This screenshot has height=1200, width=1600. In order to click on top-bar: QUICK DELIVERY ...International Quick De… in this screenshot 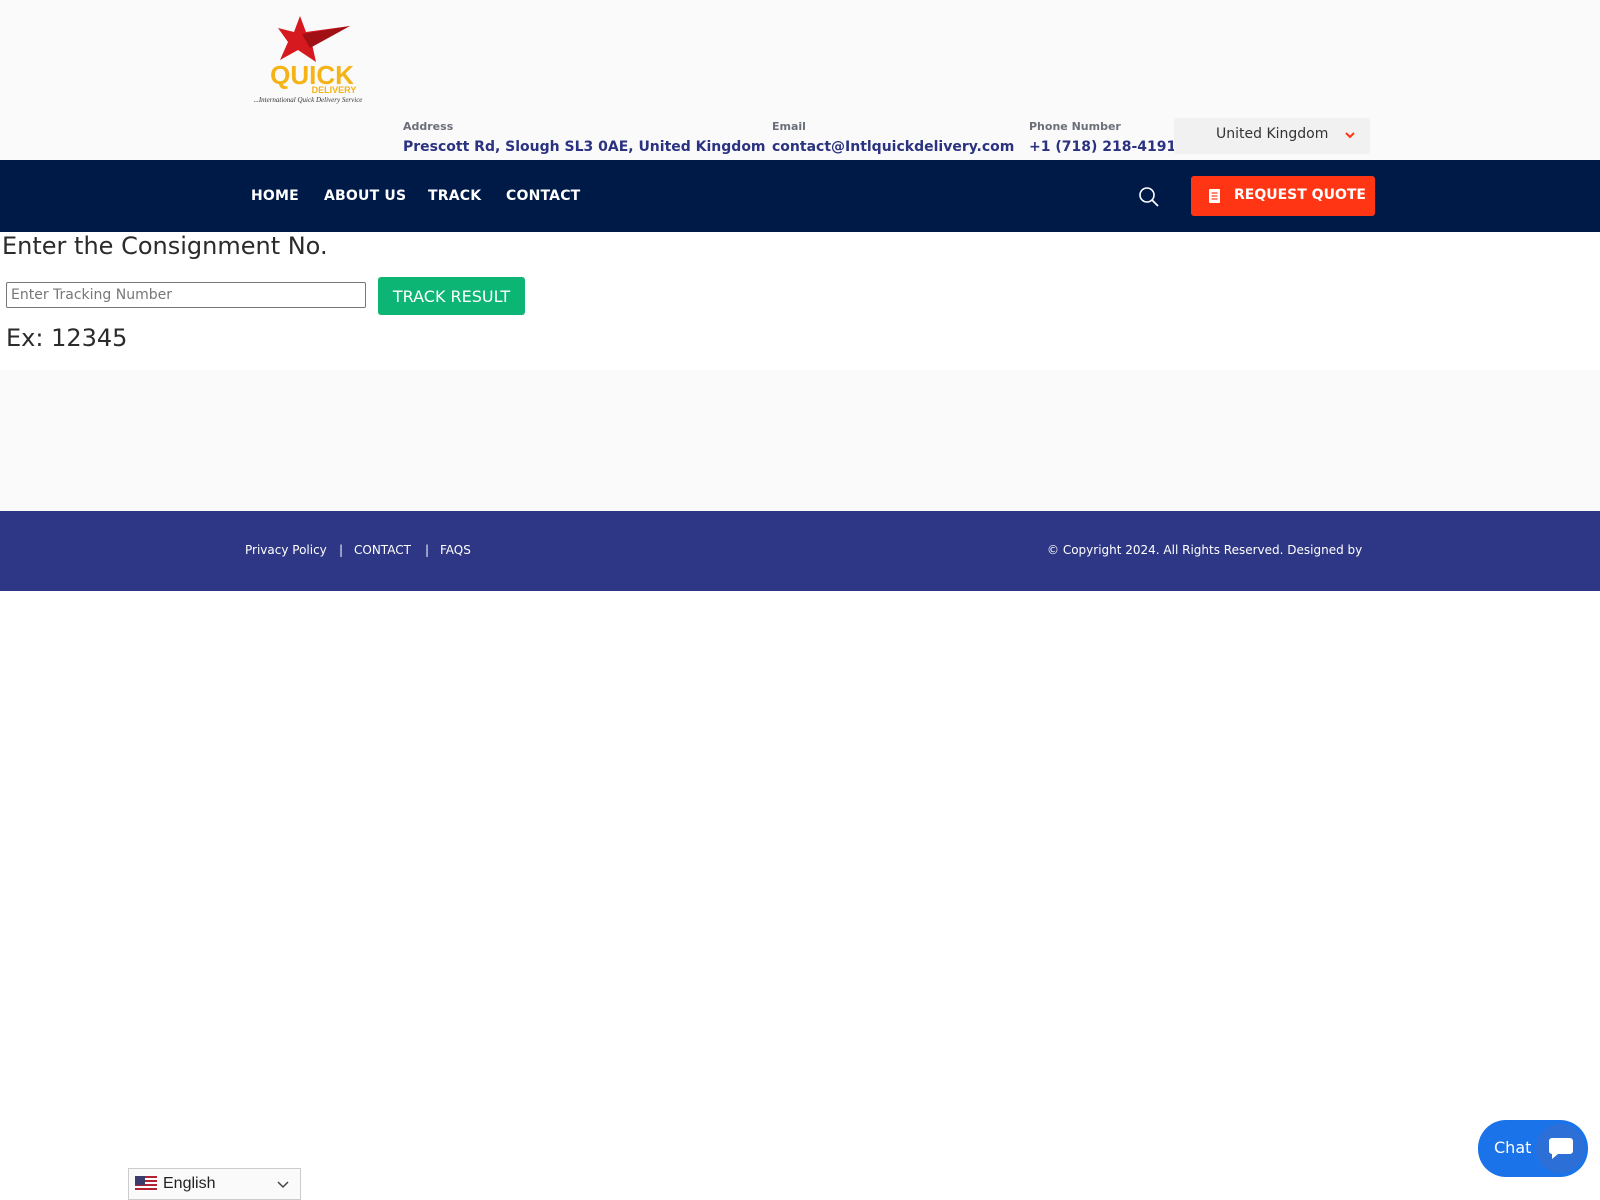, I will do `click(800, 80)`.